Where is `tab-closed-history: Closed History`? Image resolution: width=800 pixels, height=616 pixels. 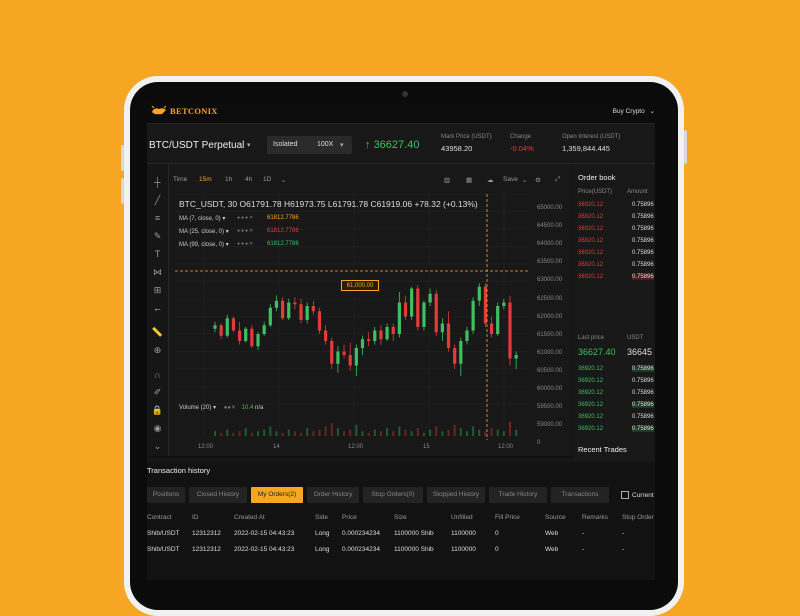 tab-closed-history: Closed History is located at coordinates (218, 495).